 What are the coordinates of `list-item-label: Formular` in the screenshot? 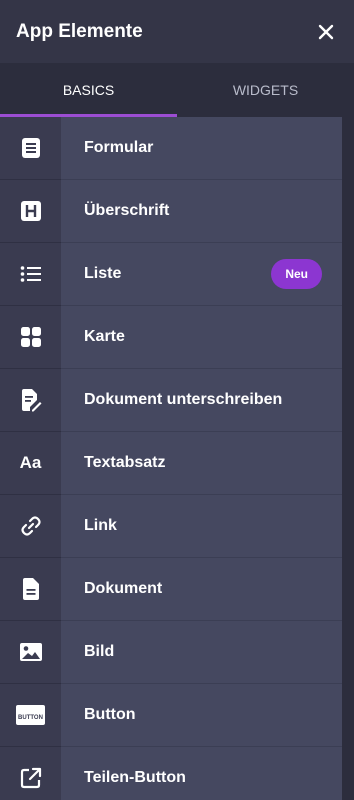 It's located at (119, 147).